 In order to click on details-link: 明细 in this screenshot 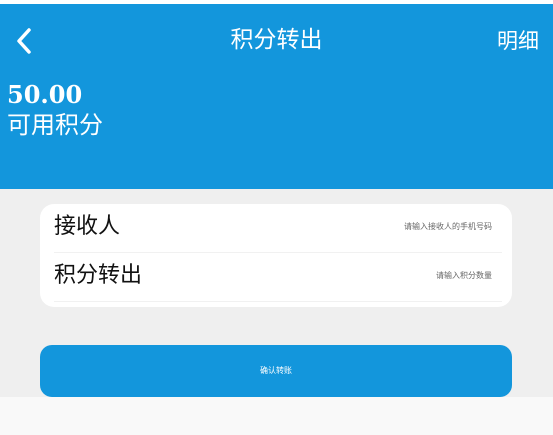, I will do `click(518, 41)`.